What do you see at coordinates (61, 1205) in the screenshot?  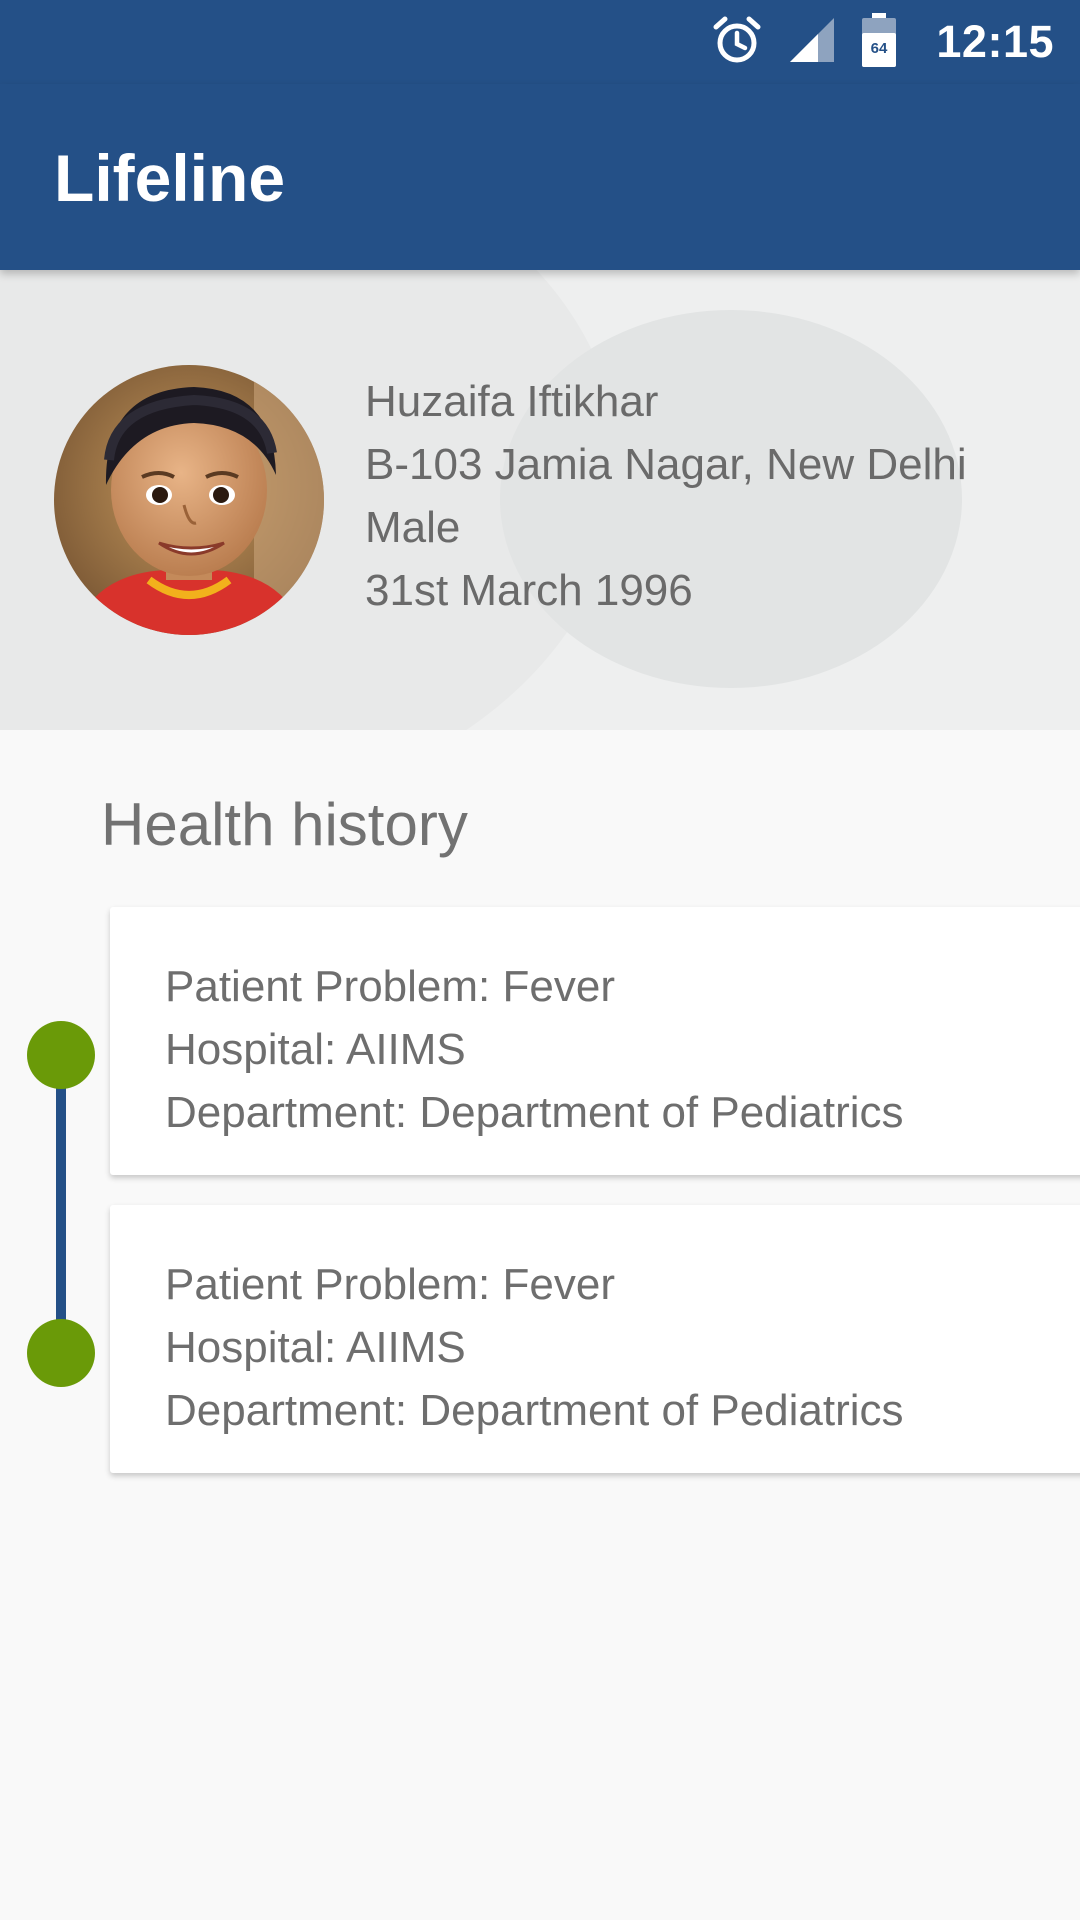 I see `timeline-line` at bounding box center [61, 1205].